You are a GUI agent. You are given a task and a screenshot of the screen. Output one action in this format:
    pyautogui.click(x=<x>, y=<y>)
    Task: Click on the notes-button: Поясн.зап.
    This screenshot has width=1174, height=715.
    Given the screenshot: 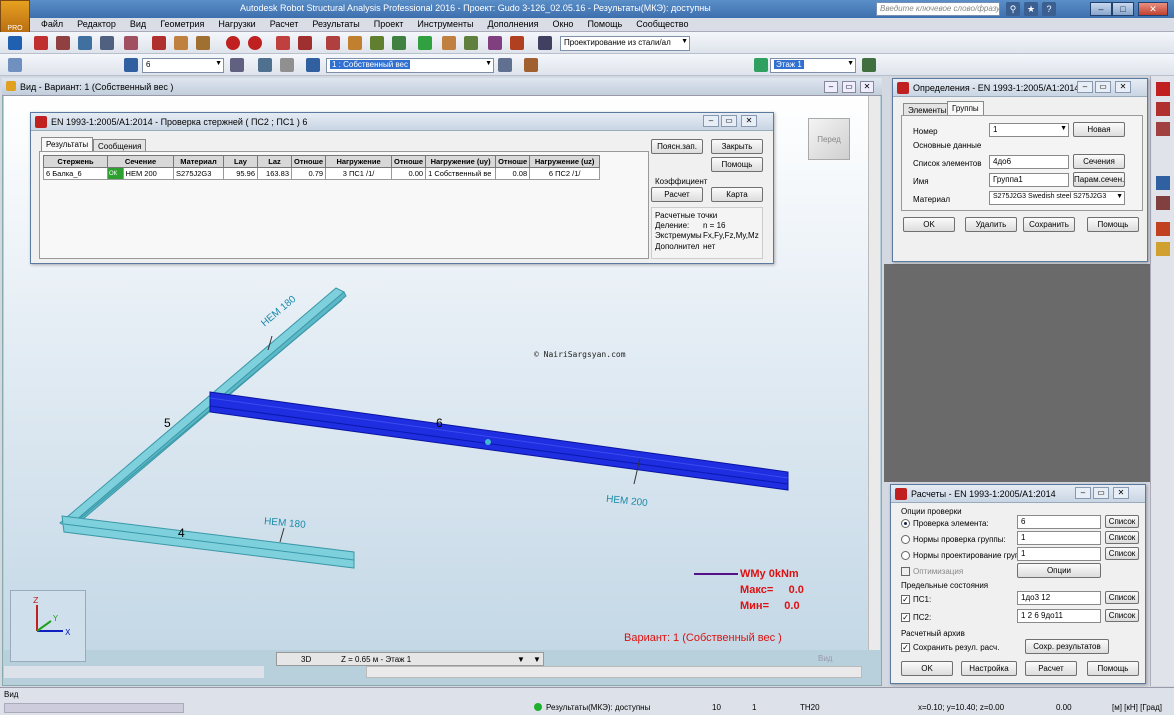 What is the action you would take?
    pyautogui.click(x=677, y=146)
    